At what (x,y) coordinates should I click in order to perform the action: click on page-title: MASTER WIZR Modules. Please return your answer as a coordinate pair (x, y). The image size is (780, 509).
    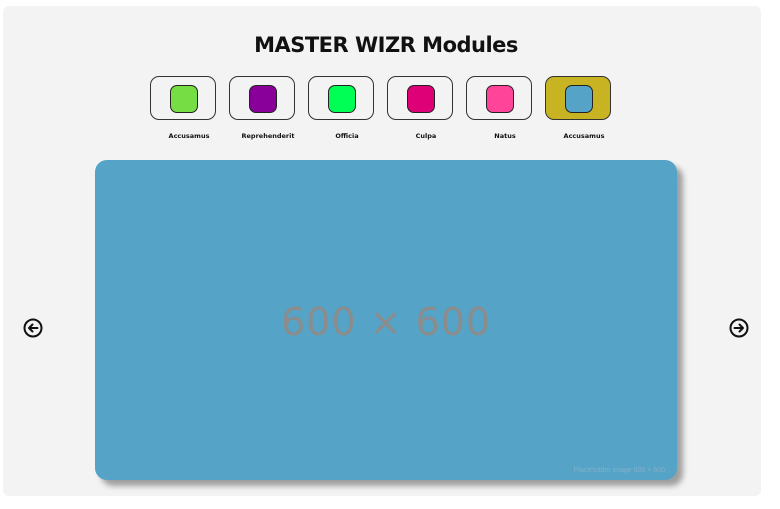
    Looking at the image, I should click on (386, 45).